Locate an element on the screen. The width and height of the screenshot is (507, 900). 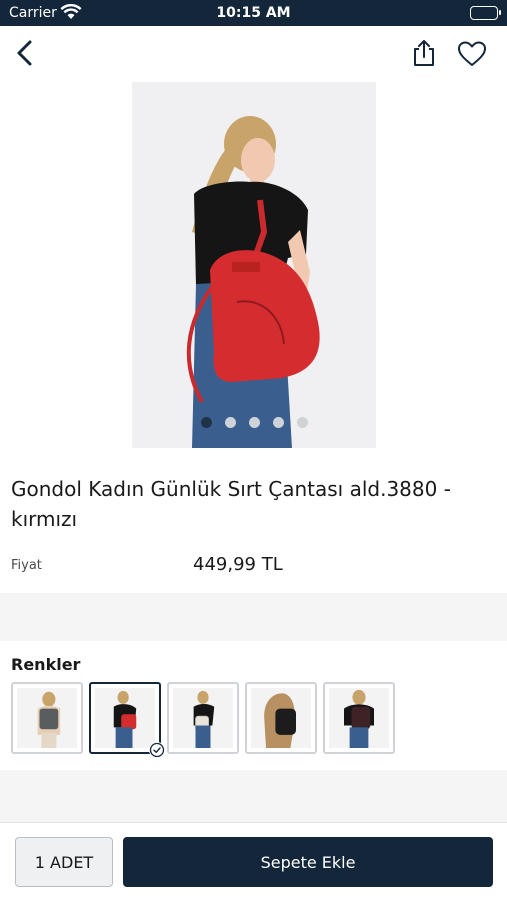
carousel-dots is located at coordinates (254, 422).